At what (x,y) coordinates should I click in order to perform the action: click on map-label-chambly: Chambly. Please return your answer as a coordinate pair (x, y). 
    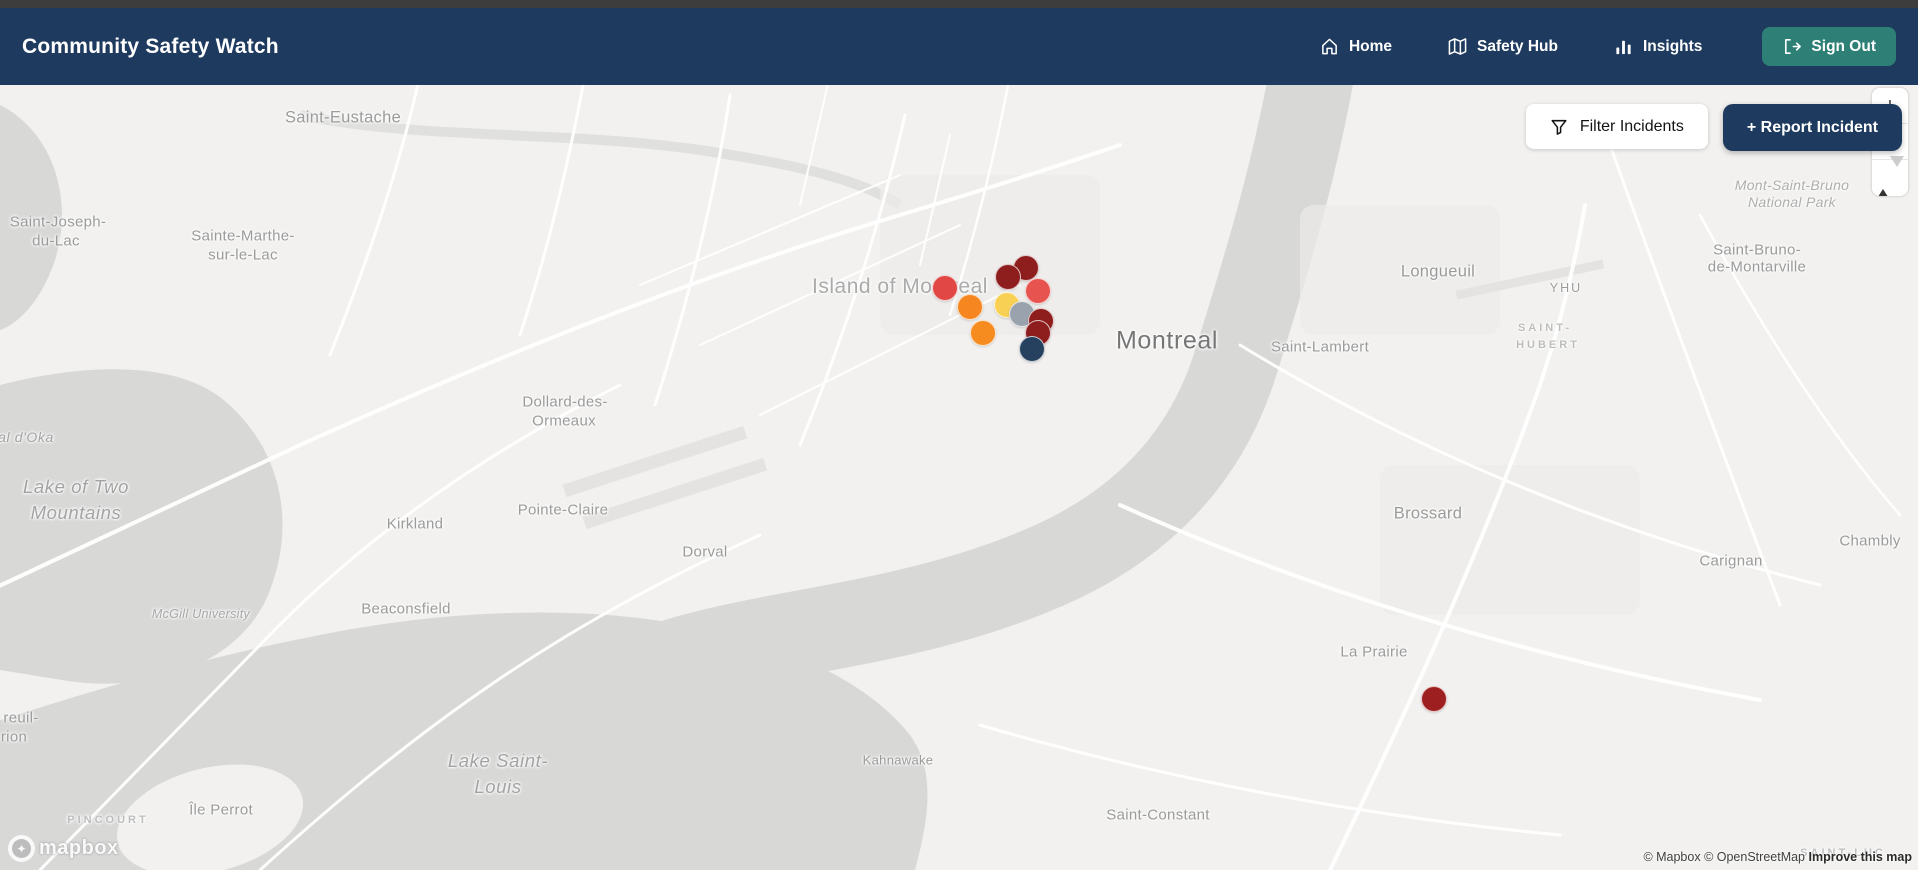
    Looking at the image, I should click on (1870, 541).